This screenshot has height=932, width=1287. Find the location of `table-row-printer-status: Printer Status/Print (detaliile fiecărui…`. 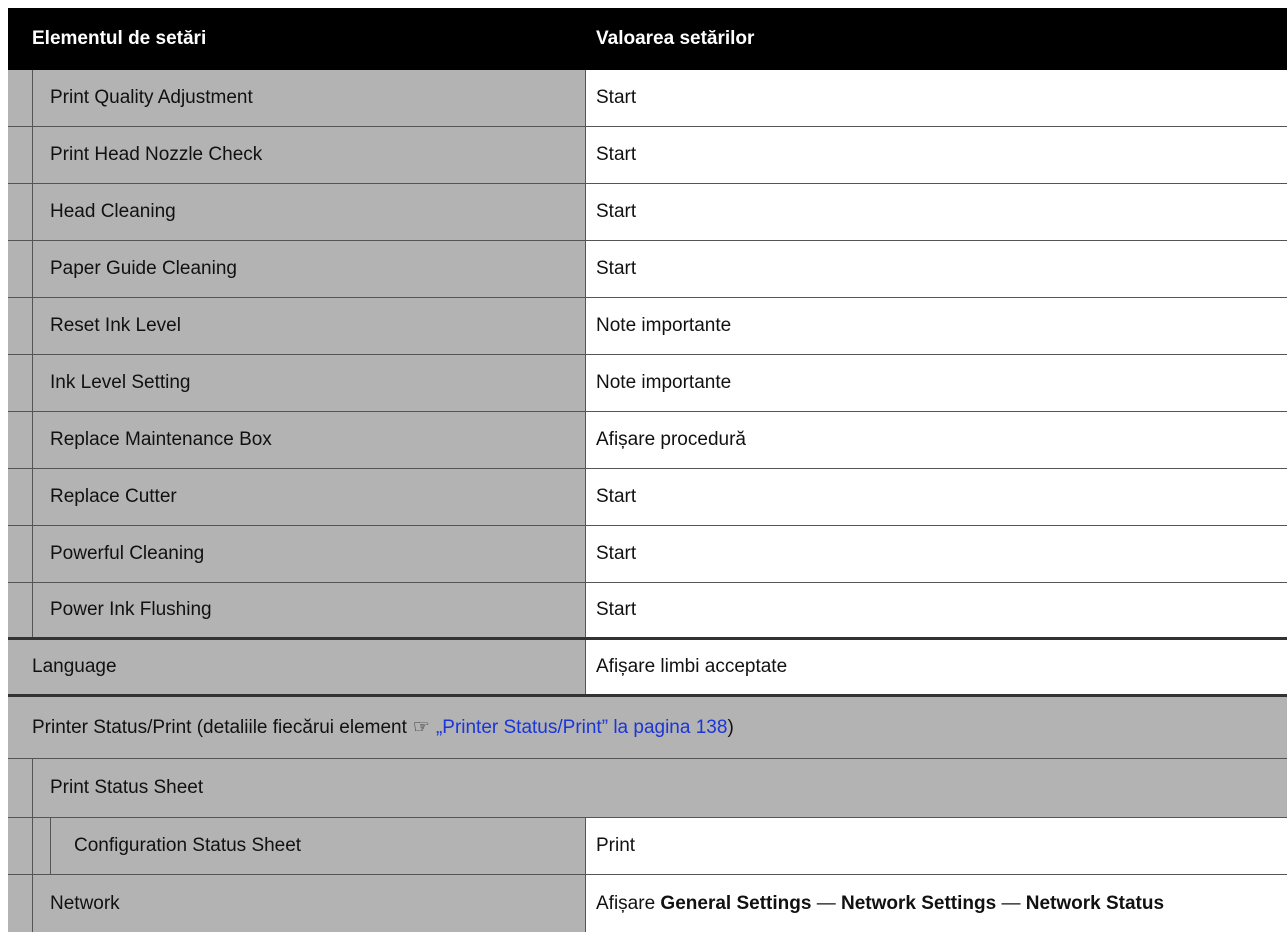

table-row-printer-status: Printer Status/Print (detaliile fiecărui… is located at coordinates (647, 728).